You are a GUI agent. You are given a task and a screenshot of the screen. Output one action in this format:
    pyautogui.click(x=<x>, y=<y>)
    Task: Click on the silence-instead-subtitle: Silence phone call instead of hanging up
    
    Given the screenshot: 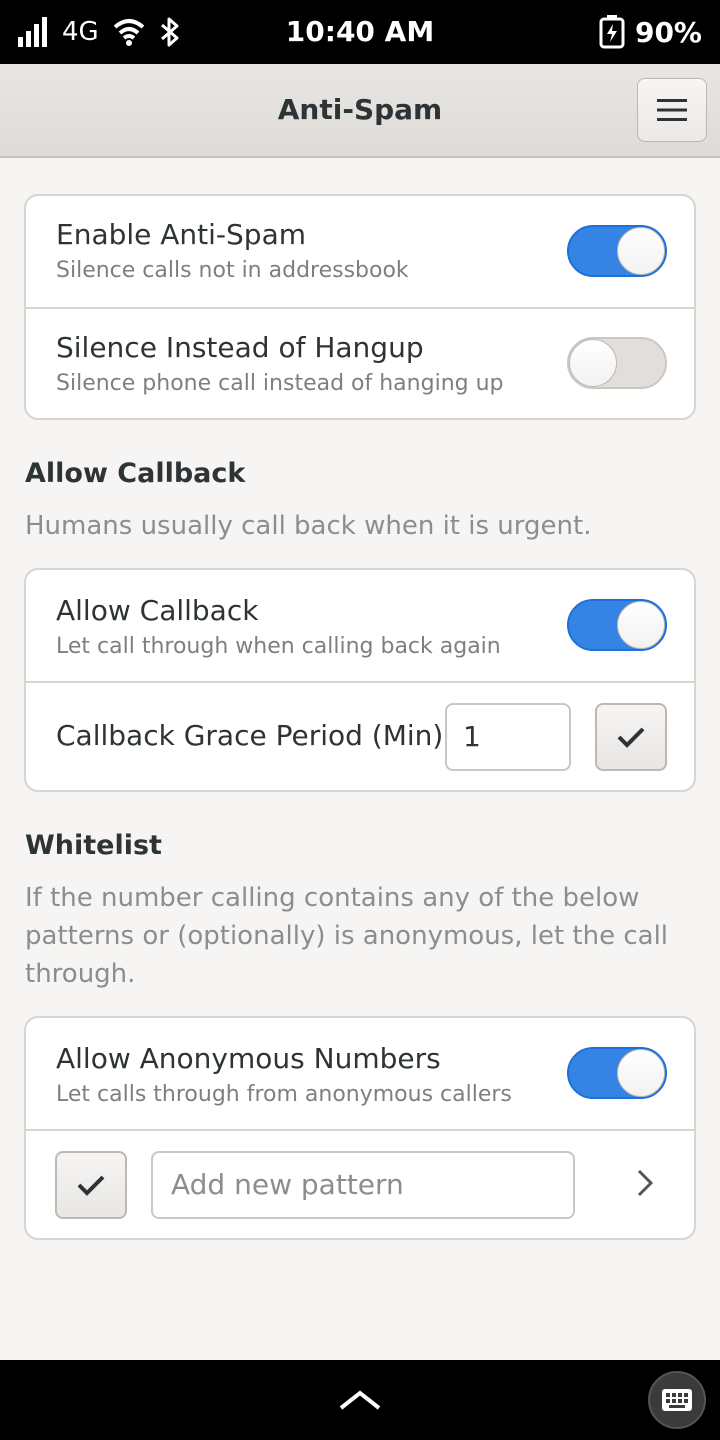 What is the action you would take?
    pyautogui.click(x=280, y=383)
    